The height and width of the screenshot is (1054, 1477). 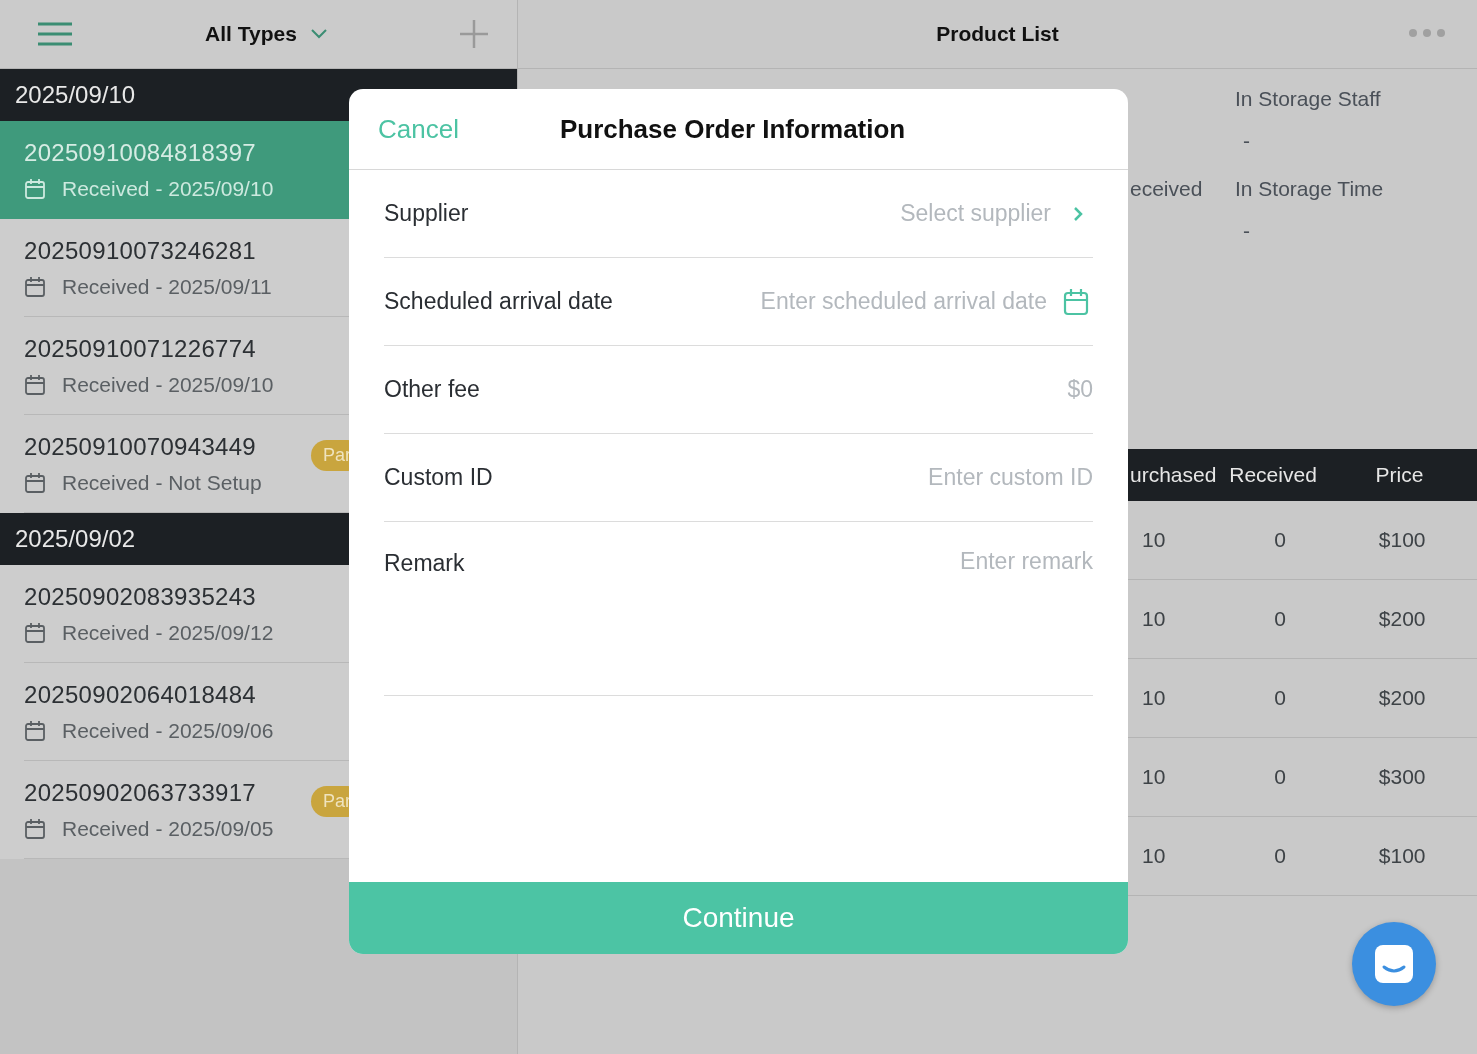 I want to click on order-id: 20250902063733917, so click(x=140, y=792).